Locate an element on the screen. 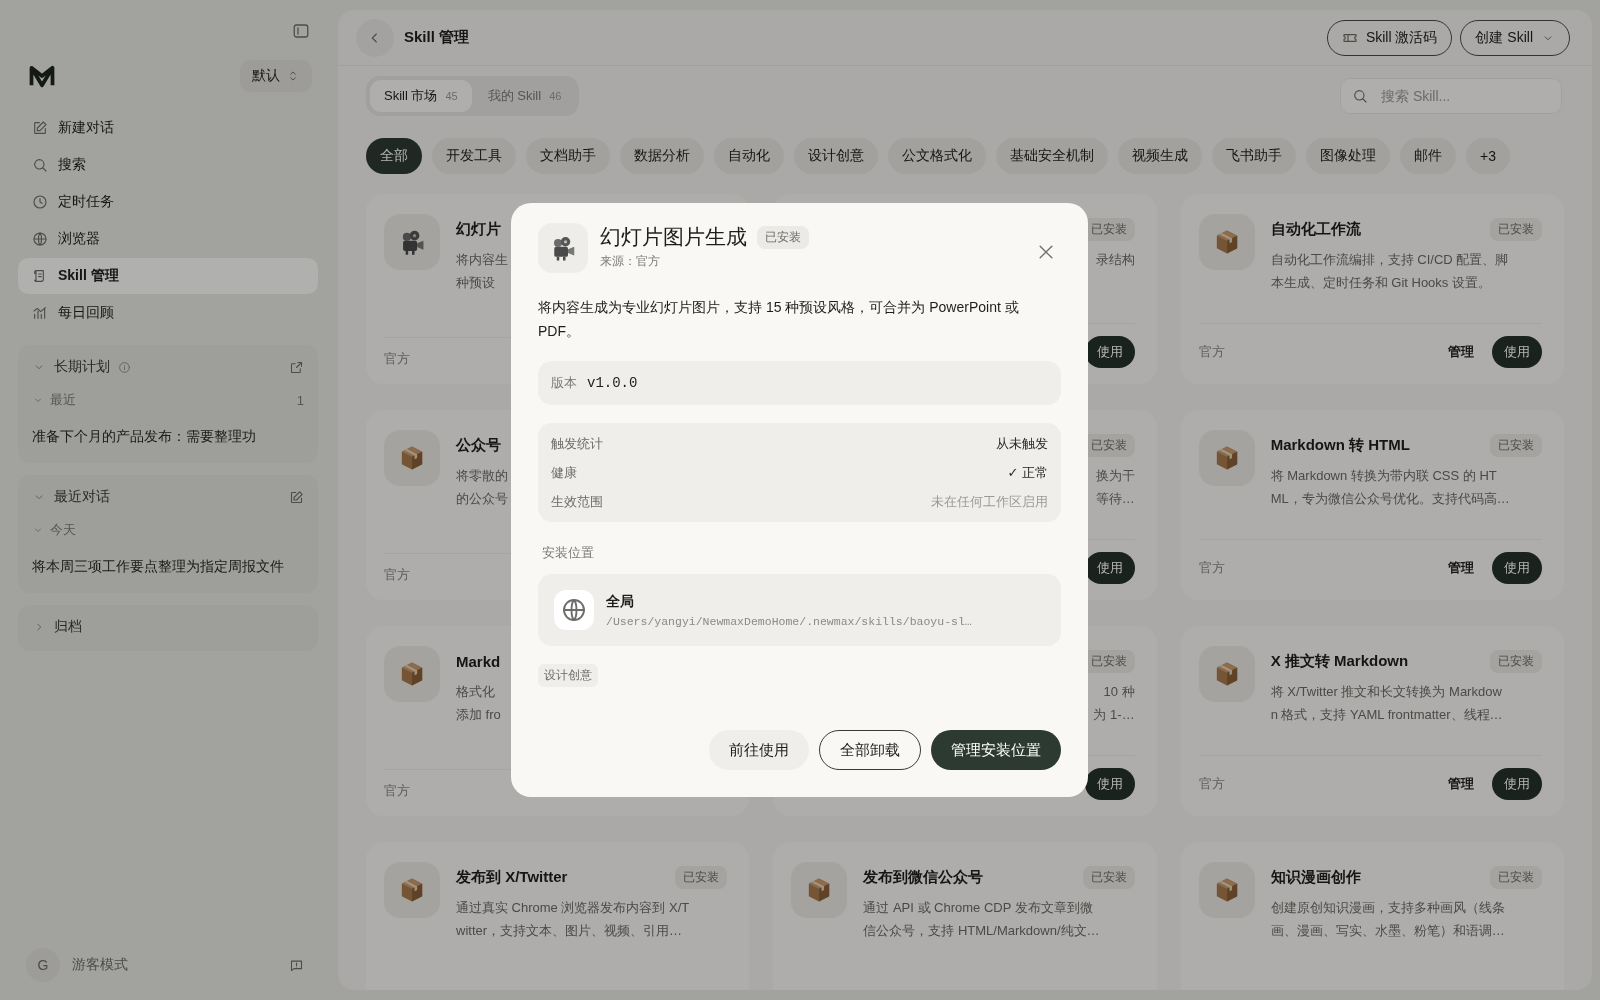  stat-value: 从未触发 is located at coordinates (1022, 443).